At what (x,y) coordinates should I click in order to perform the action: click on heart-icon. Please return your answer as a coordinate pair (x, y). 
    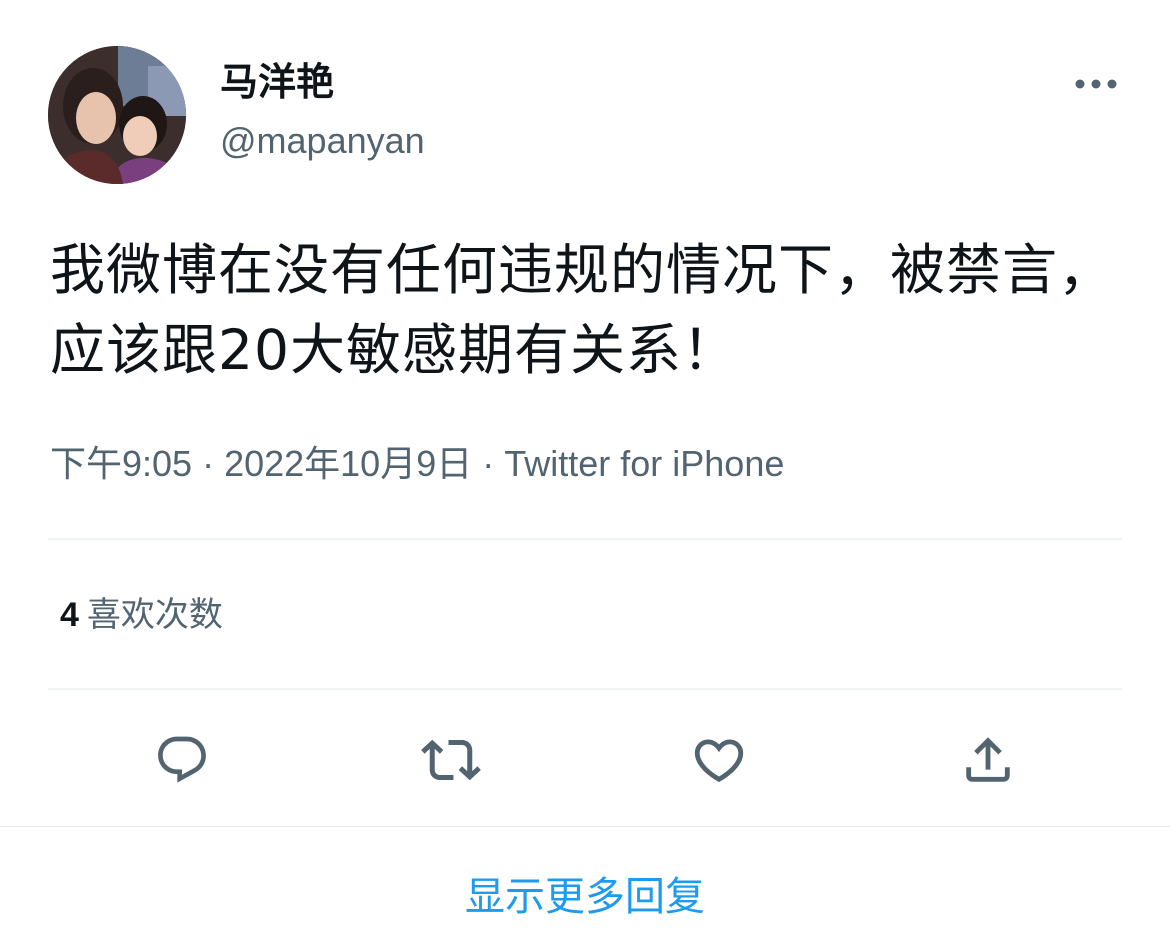
    Looking at the image, I should click on (719, 761).